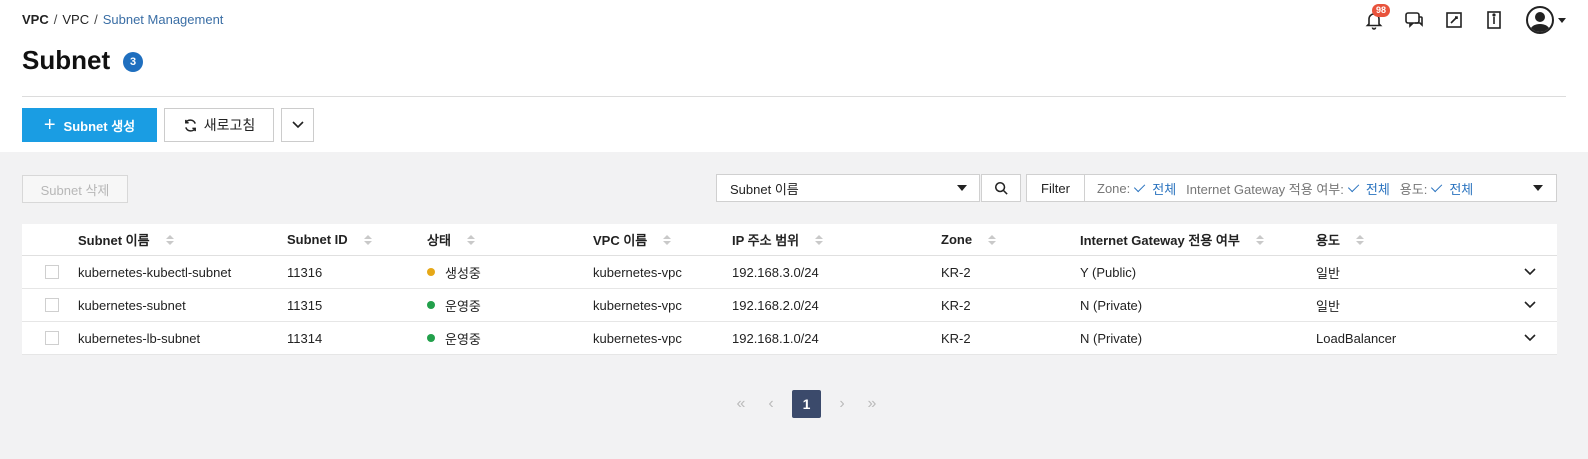 The height and width of the screenshot is (459, 1588). Describe the element at coordinates (775, 272) in the screenshot. I see `cell-ip-range: 192.168.3.0/24` at that location.